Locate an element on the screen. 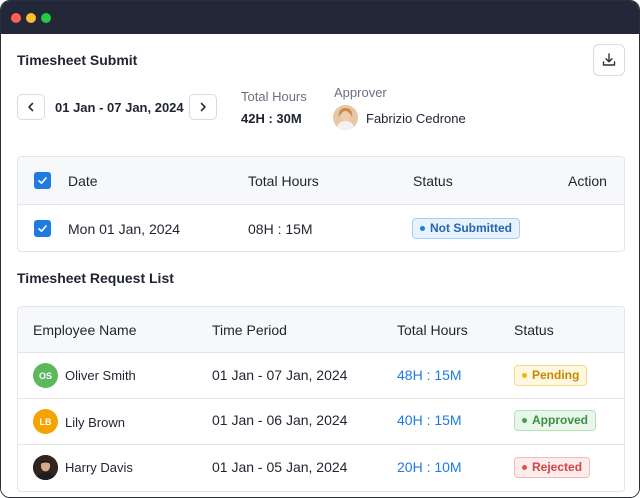 The height and width of the screenshot is (498, 640). status-badge: Approved is located at coordinates (555, 420).